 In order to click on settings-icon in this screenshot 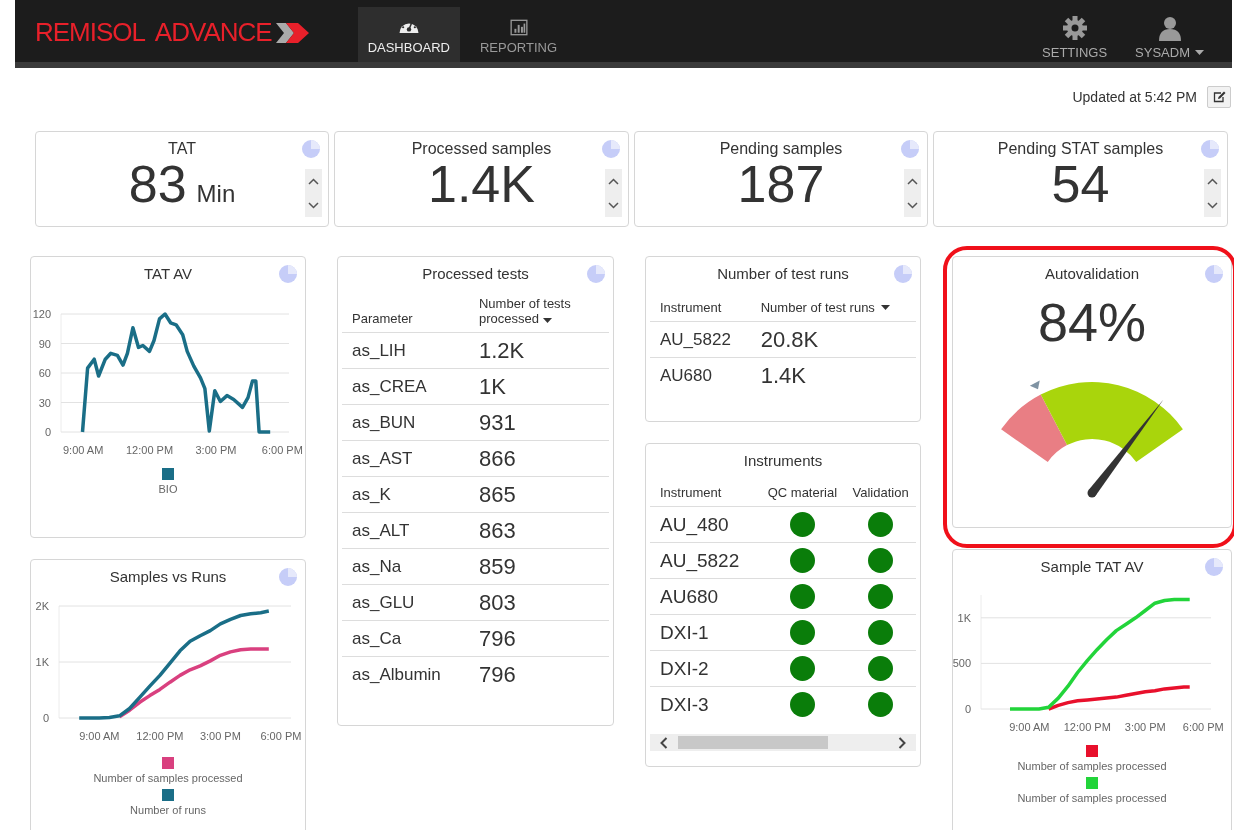, I will do `click(1074, 28)`.